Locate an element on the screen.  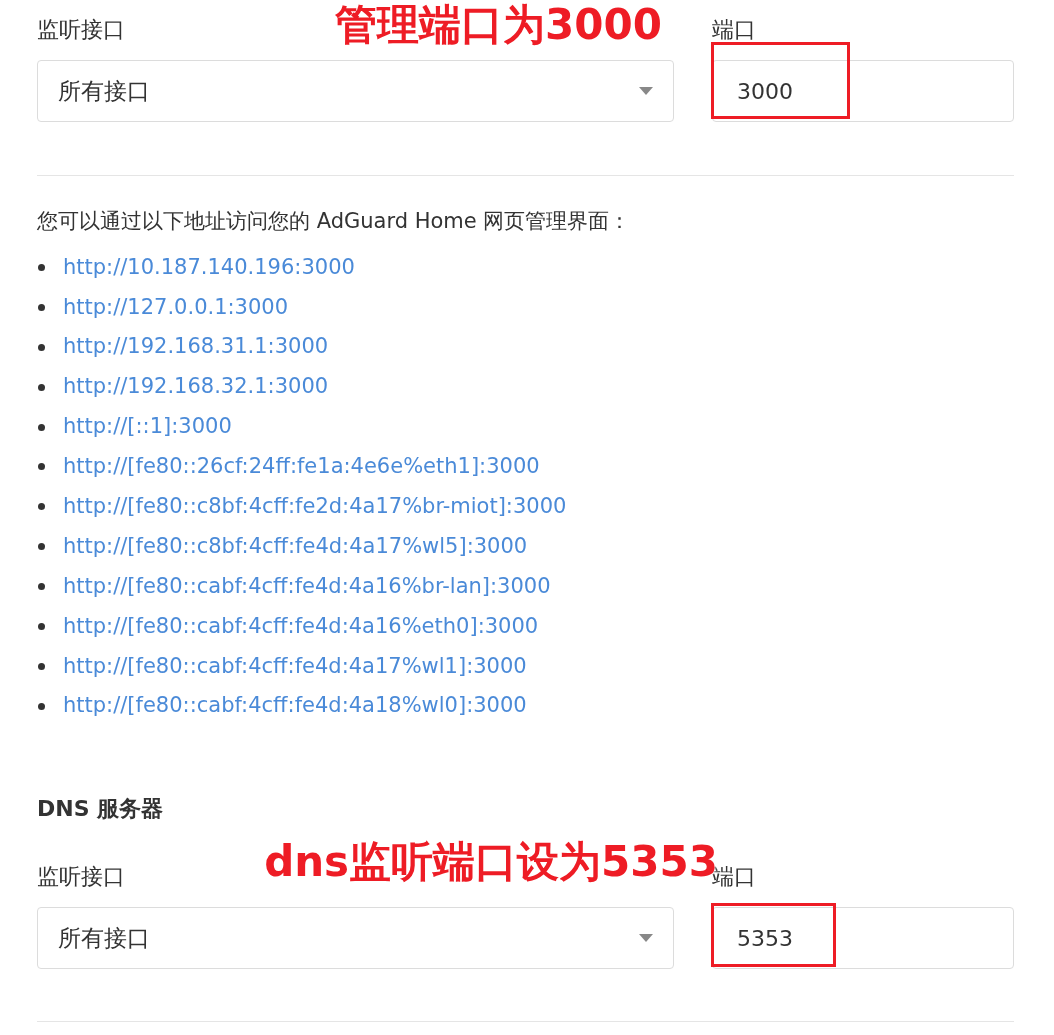
address-link: http://[fe80::c8bf:4cff:fe4d:4a17%wl5]:3000 is located at coordinates (295, 546).